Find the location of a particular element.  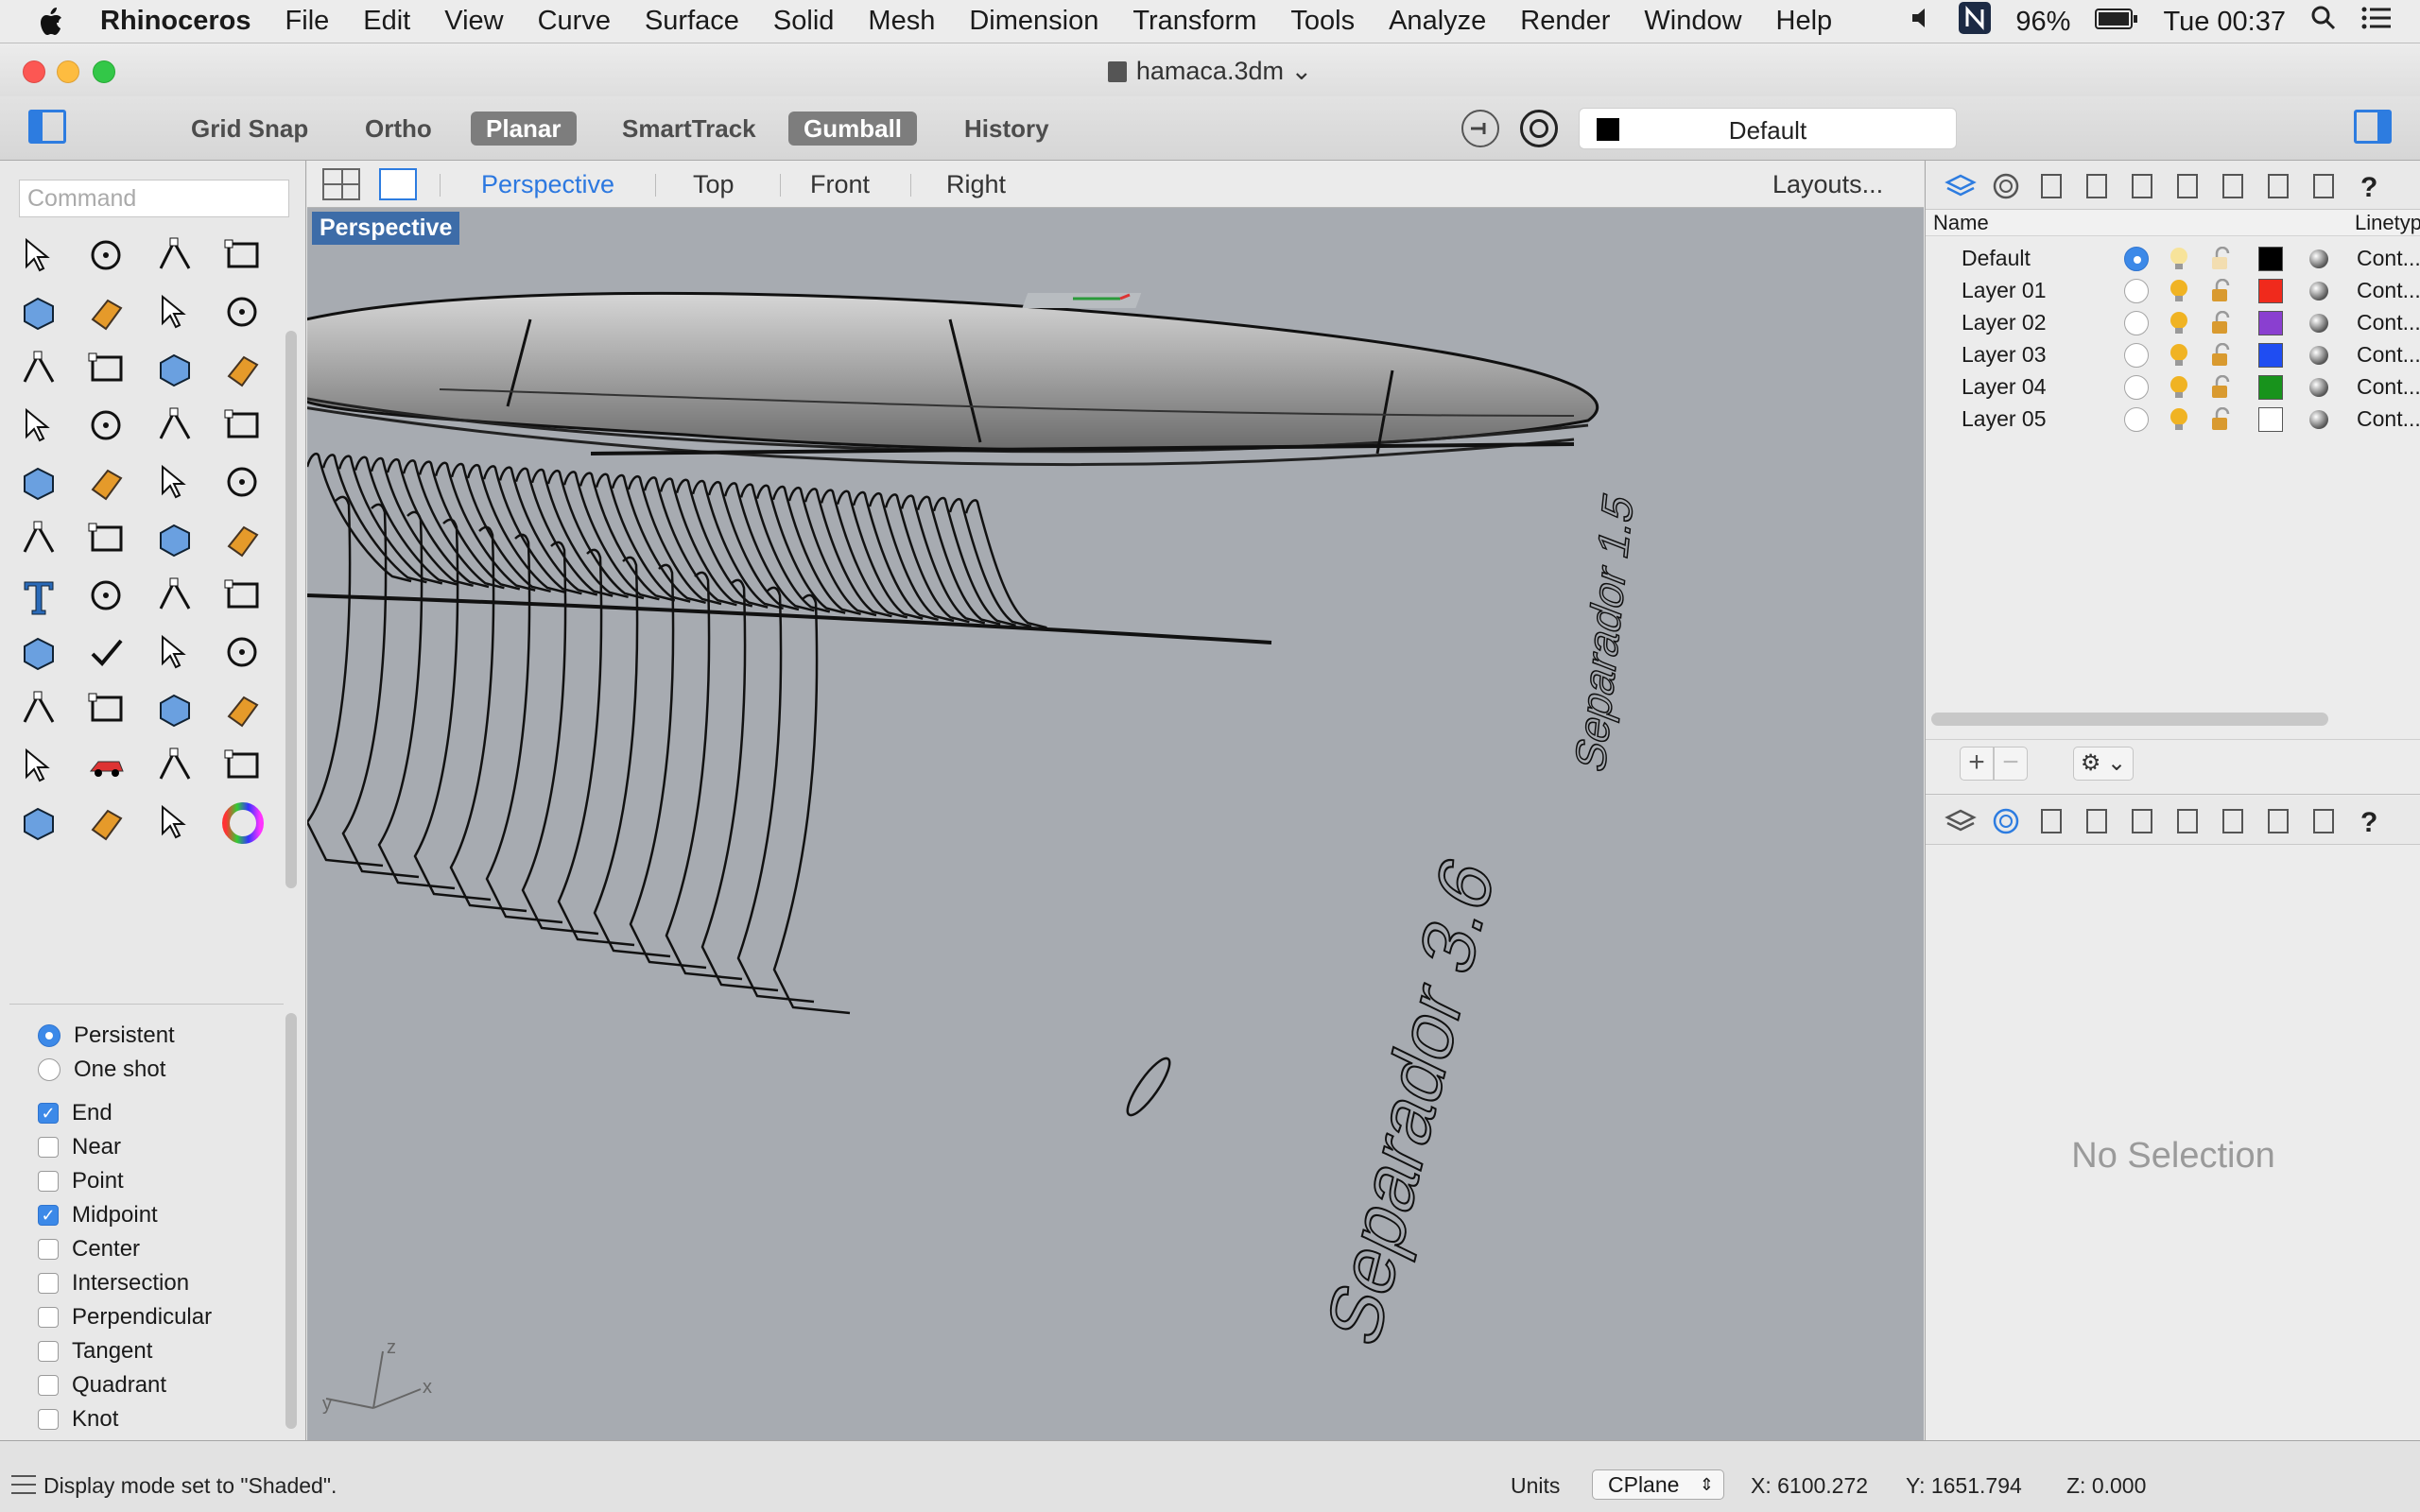

gumball-toggle: Gumball is located at coordinates (853, 129).